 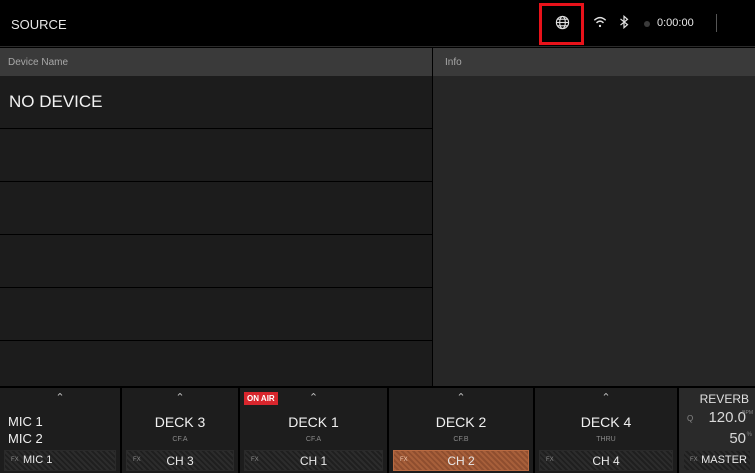 I want to click on quantize-label: Q, so click(x=690, y=418).